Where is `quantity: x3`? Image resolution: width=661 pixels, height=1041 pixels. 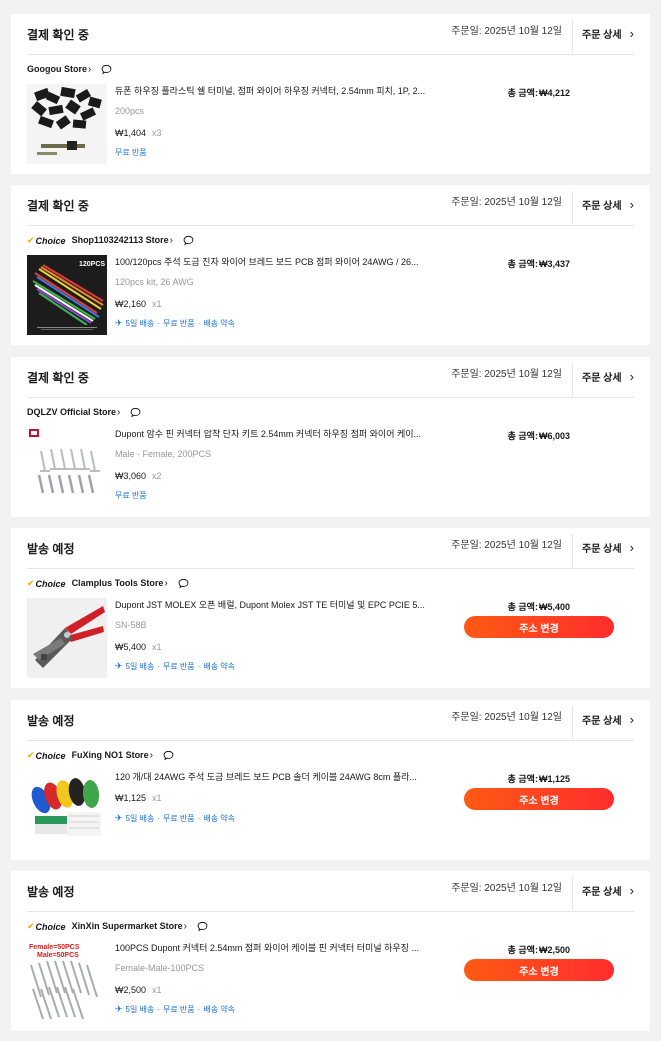 quantity: x3 is located at coordinates (157, 133).